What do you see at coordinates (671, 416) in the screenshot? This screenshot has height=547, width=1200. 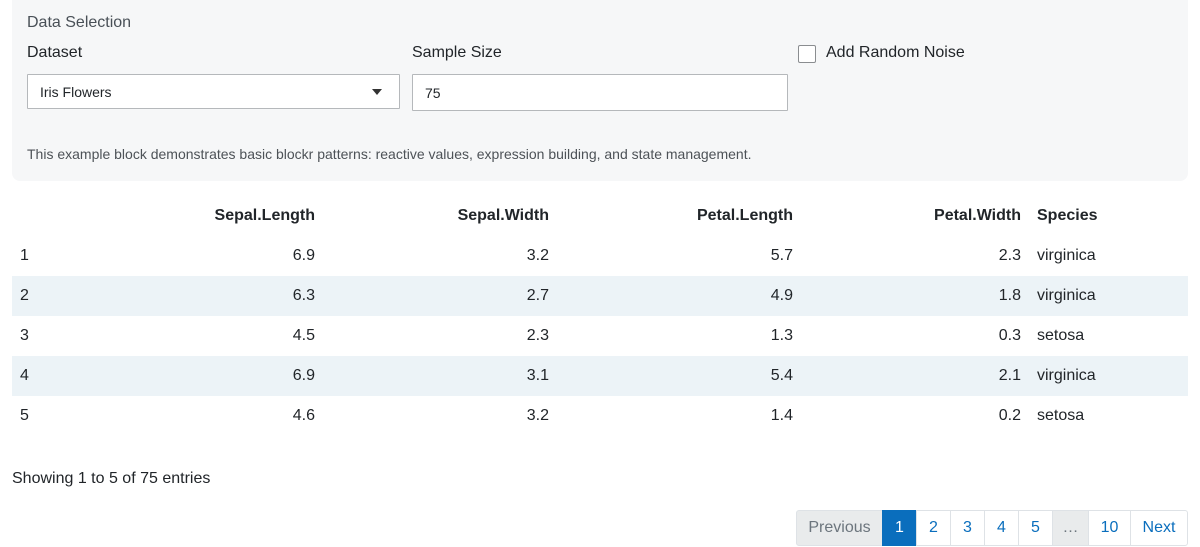 I see `cell-petal-length: 1.4` at bounding box center [671, 416].